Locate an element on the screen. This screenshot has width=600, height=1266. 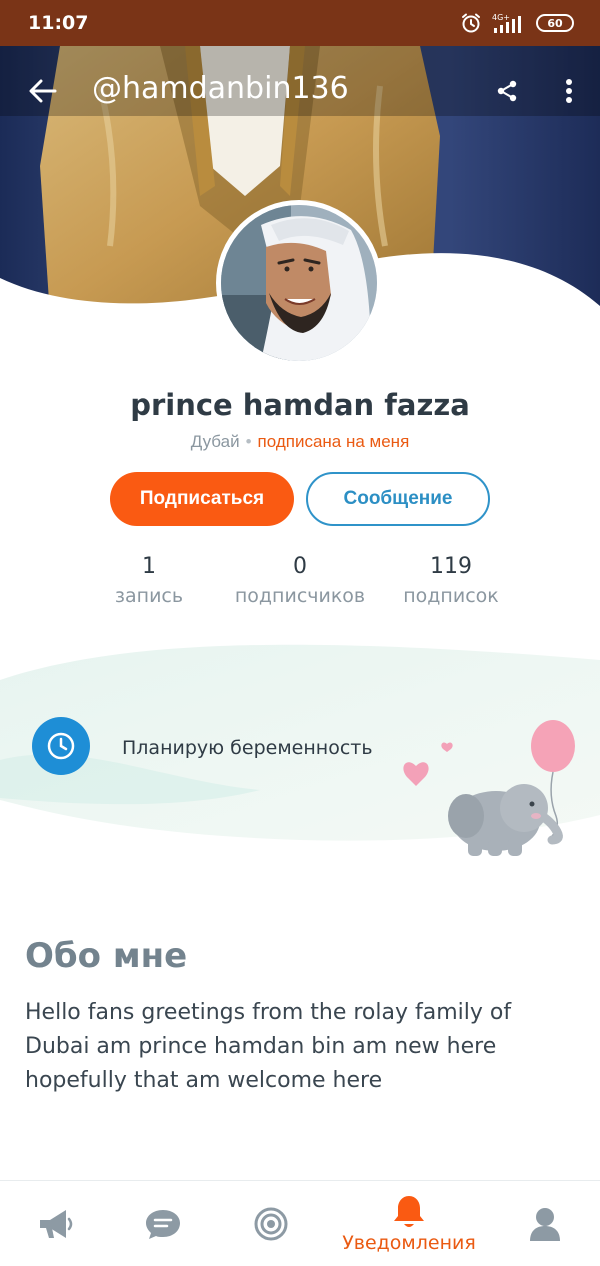
bottom-navigation: Уведомления is located at coordinates (300, 1223).